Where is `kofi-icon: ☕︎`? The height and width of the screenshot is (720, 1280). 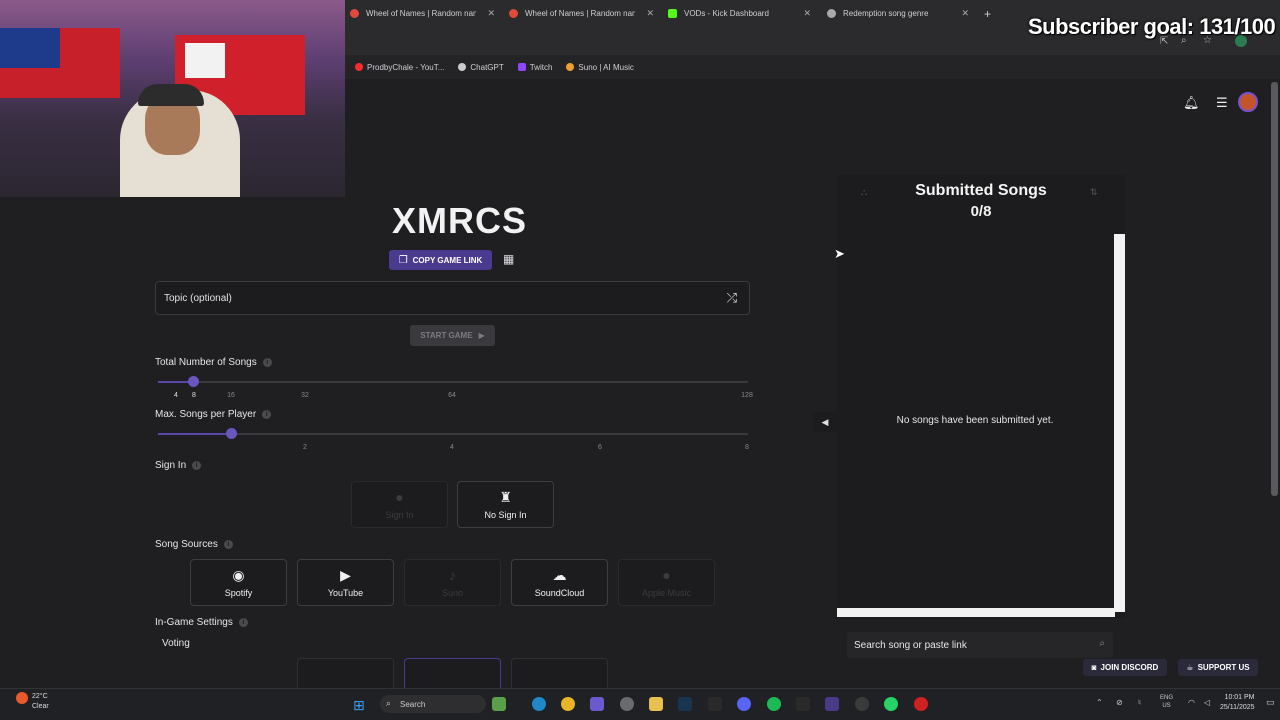 kofi-icon: ☕︎ is located at coordinates (1190, 667).